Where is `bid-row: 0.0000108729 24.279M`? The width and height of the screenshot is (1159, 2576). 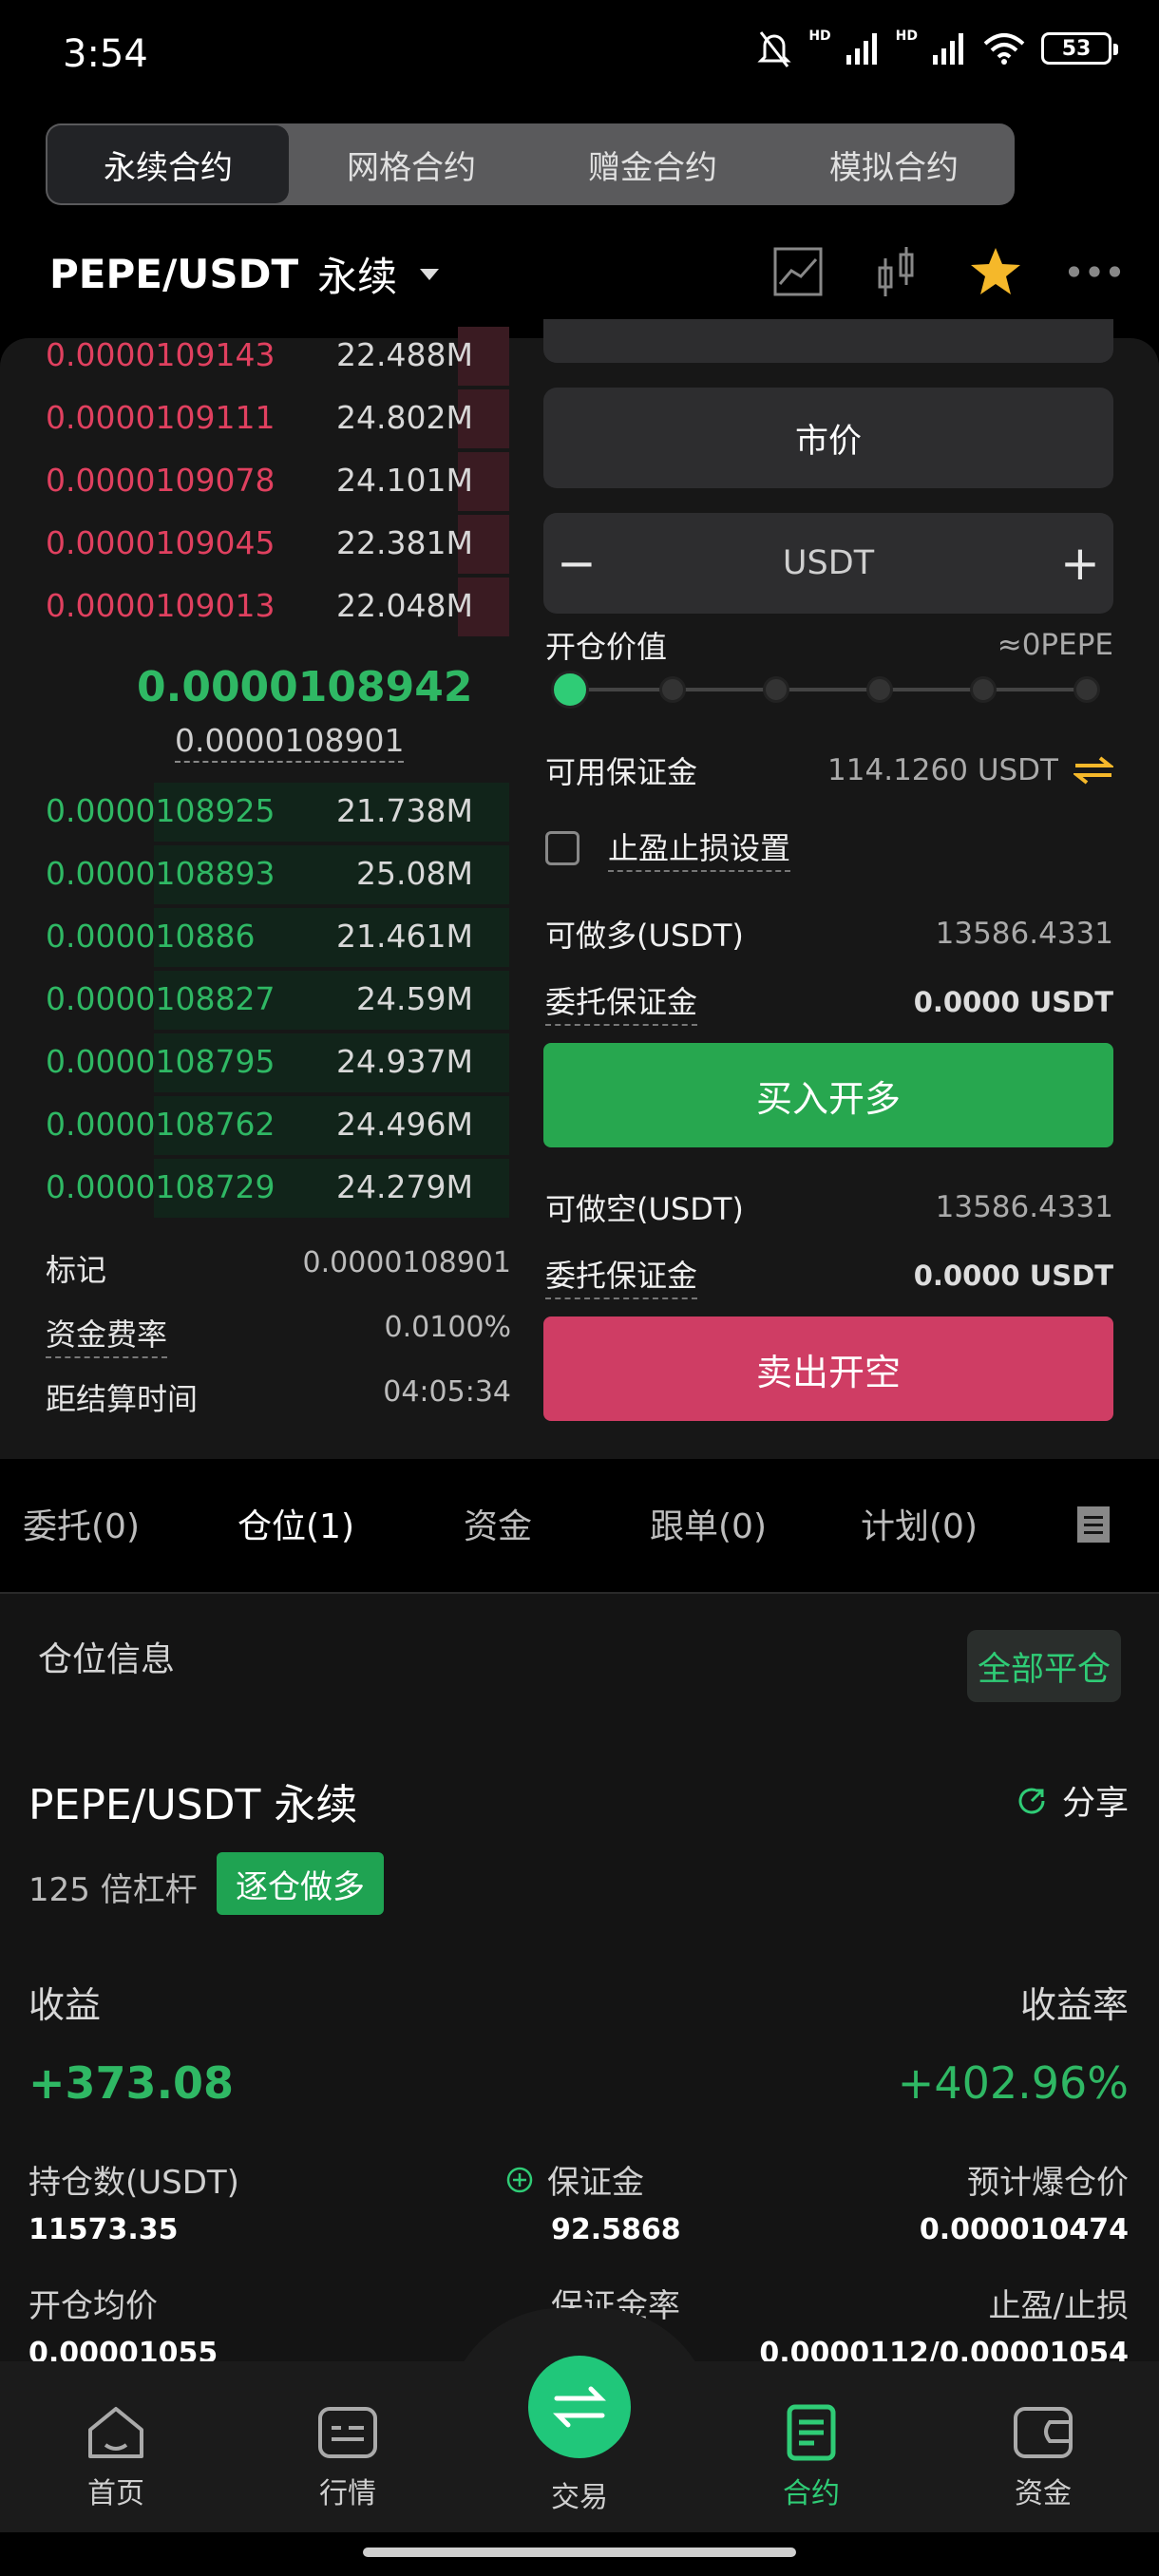
bid-row: 0.0000108729 24.279M is located at coordinates (256, 1188).